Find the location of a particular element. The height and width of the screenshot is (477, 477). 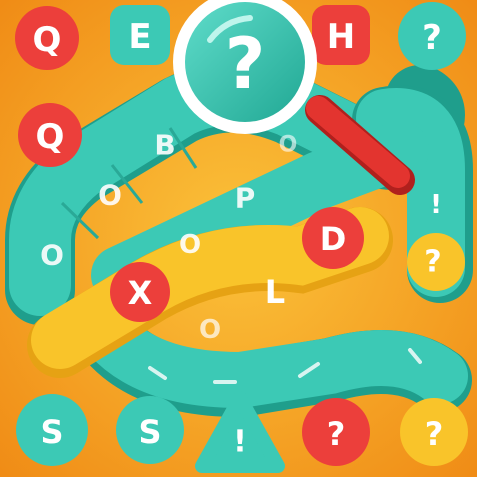

lower-snake-letter-o: O is located at coordinates (210, 330).